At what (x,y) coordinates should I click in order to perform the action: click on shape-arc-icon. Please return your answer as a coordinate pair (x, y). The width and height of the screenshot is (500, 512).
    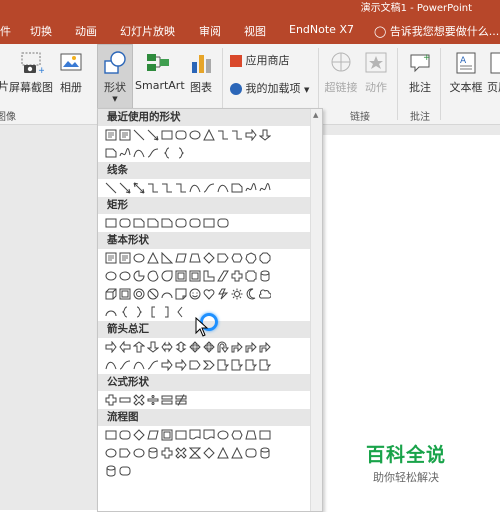
    Looking at the image, I should click on (167, 294).